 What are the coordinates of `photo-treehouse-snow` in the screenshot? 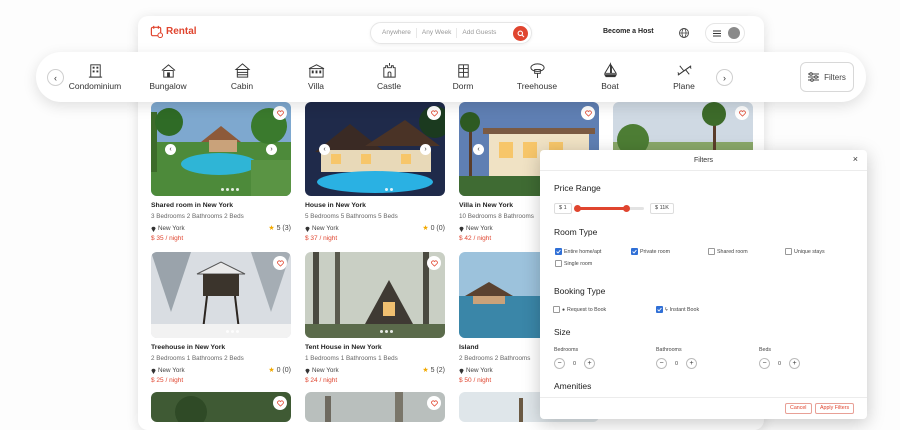 It's located at (221, 295).